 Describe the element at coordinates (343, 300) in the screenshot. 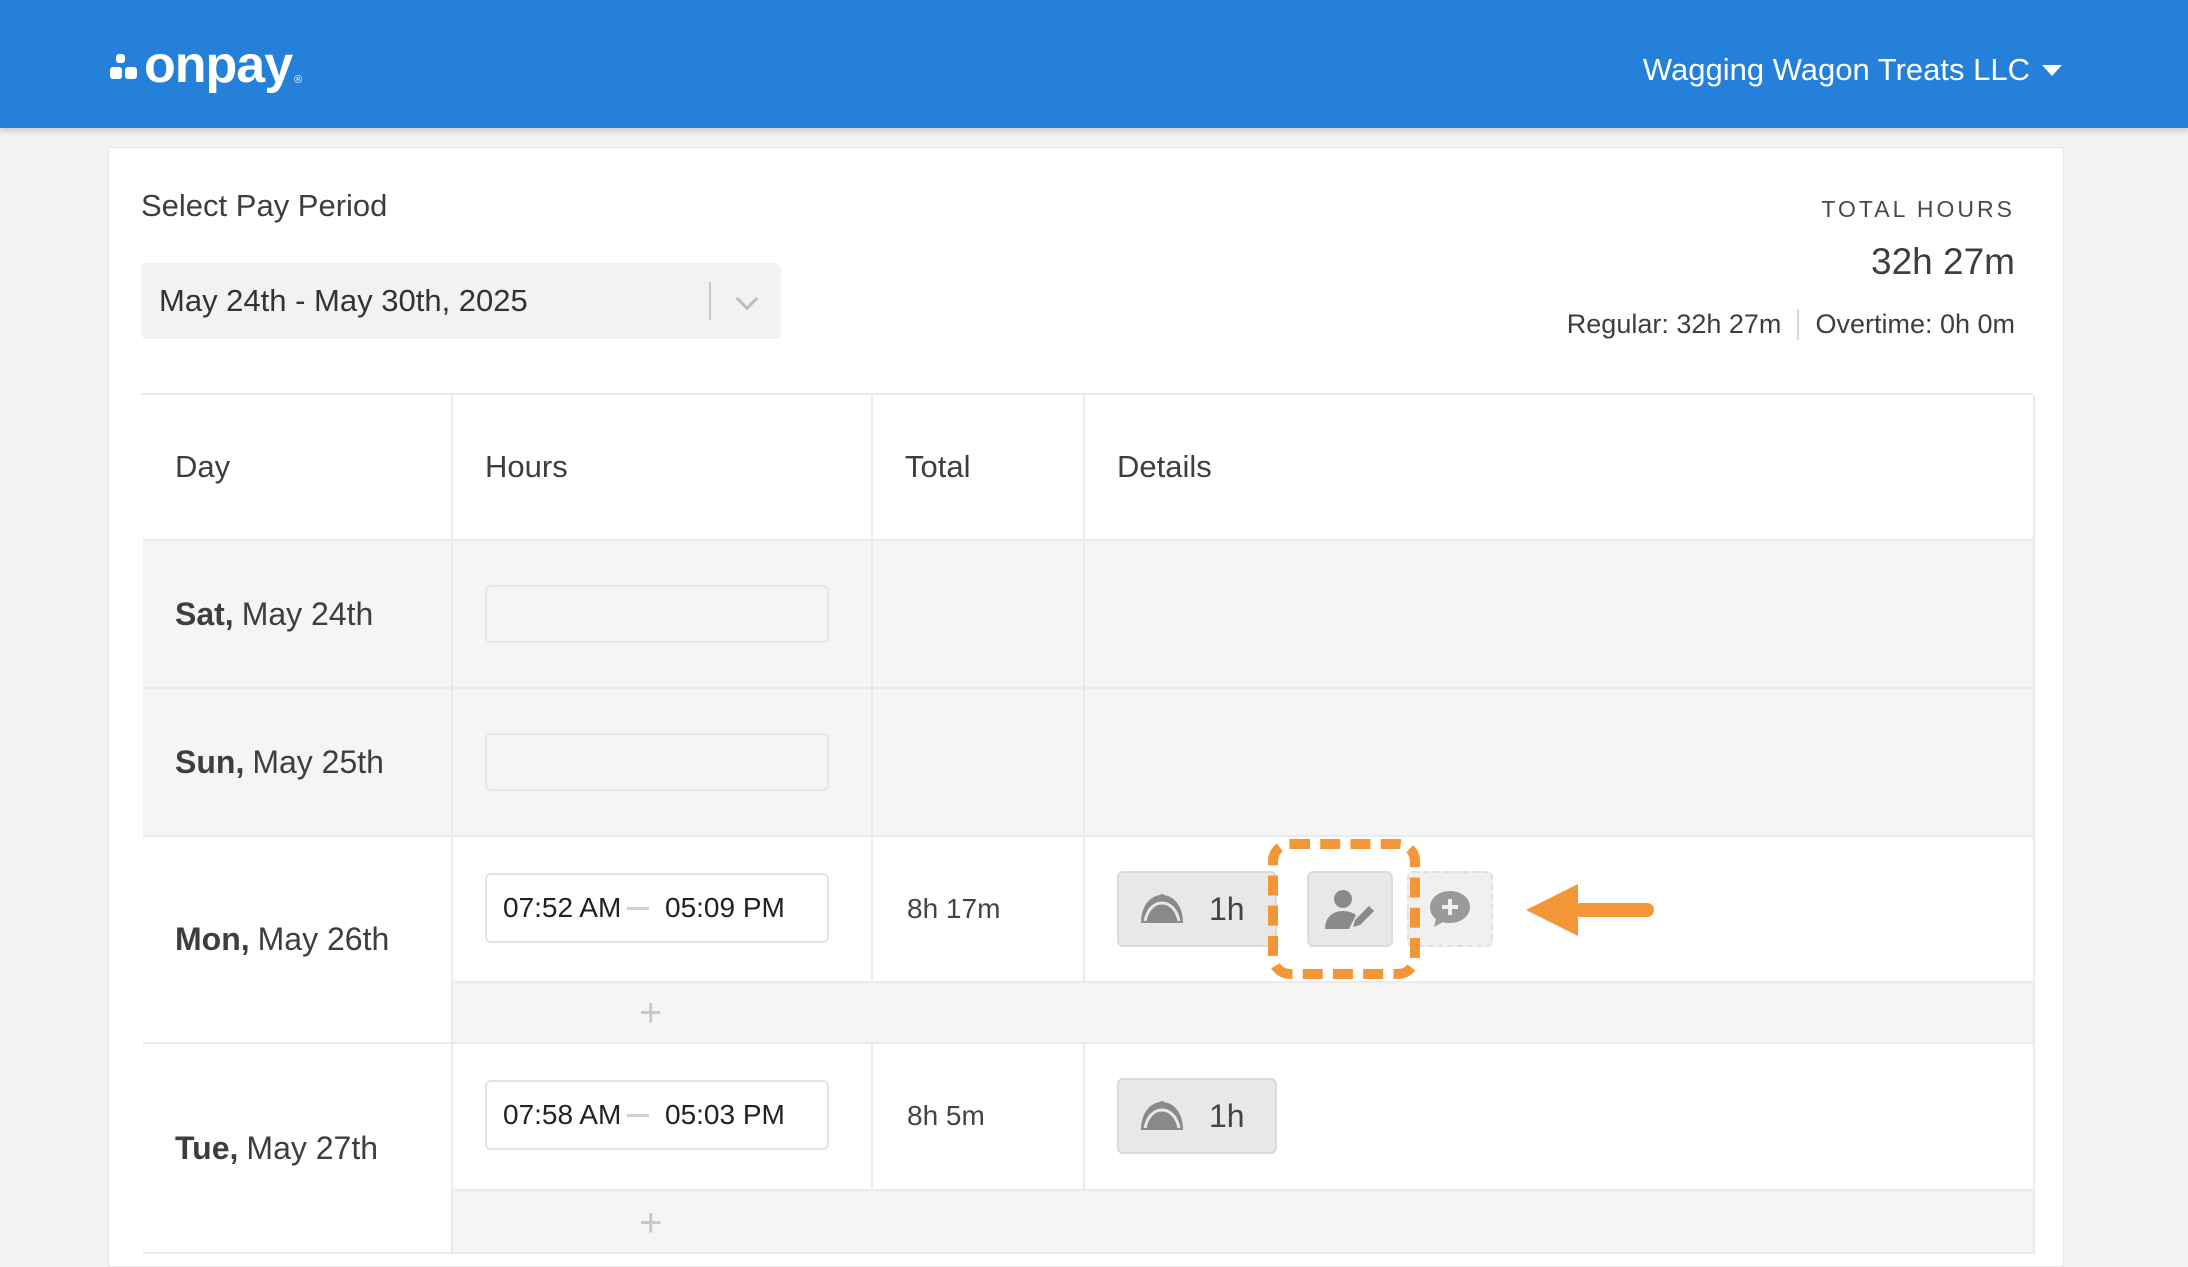

I see `pay-period-value: May 24th - May 30th, 2025` at that location.